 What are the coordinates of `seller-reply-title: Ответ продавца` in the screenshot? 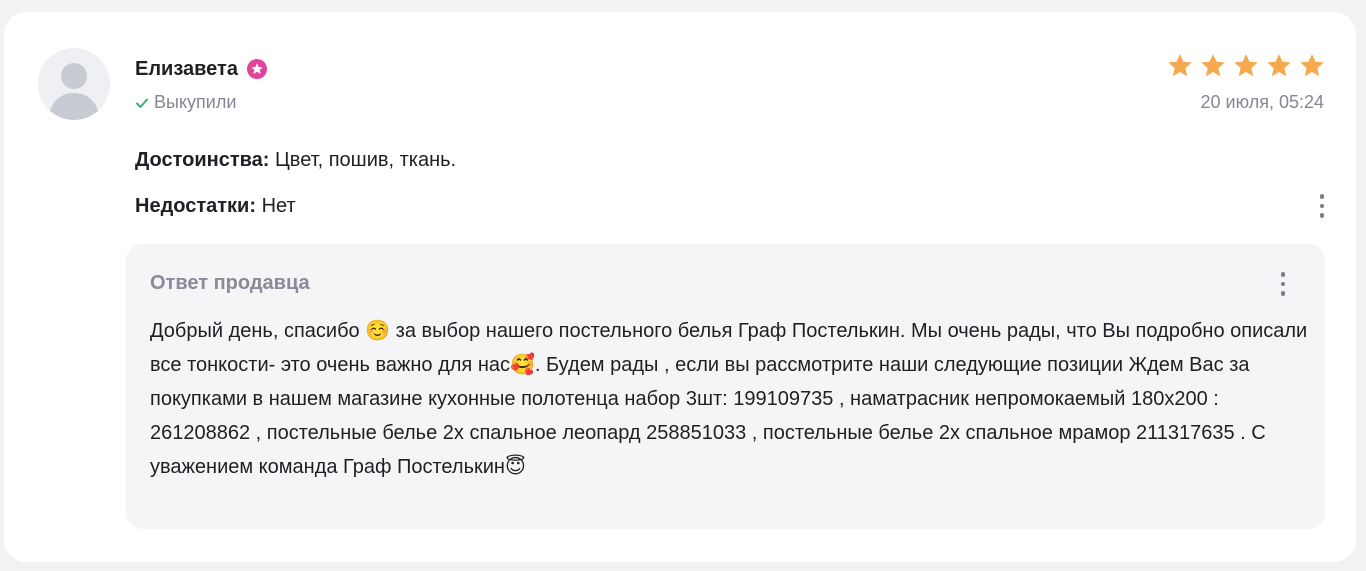 It's located at (230, 283).